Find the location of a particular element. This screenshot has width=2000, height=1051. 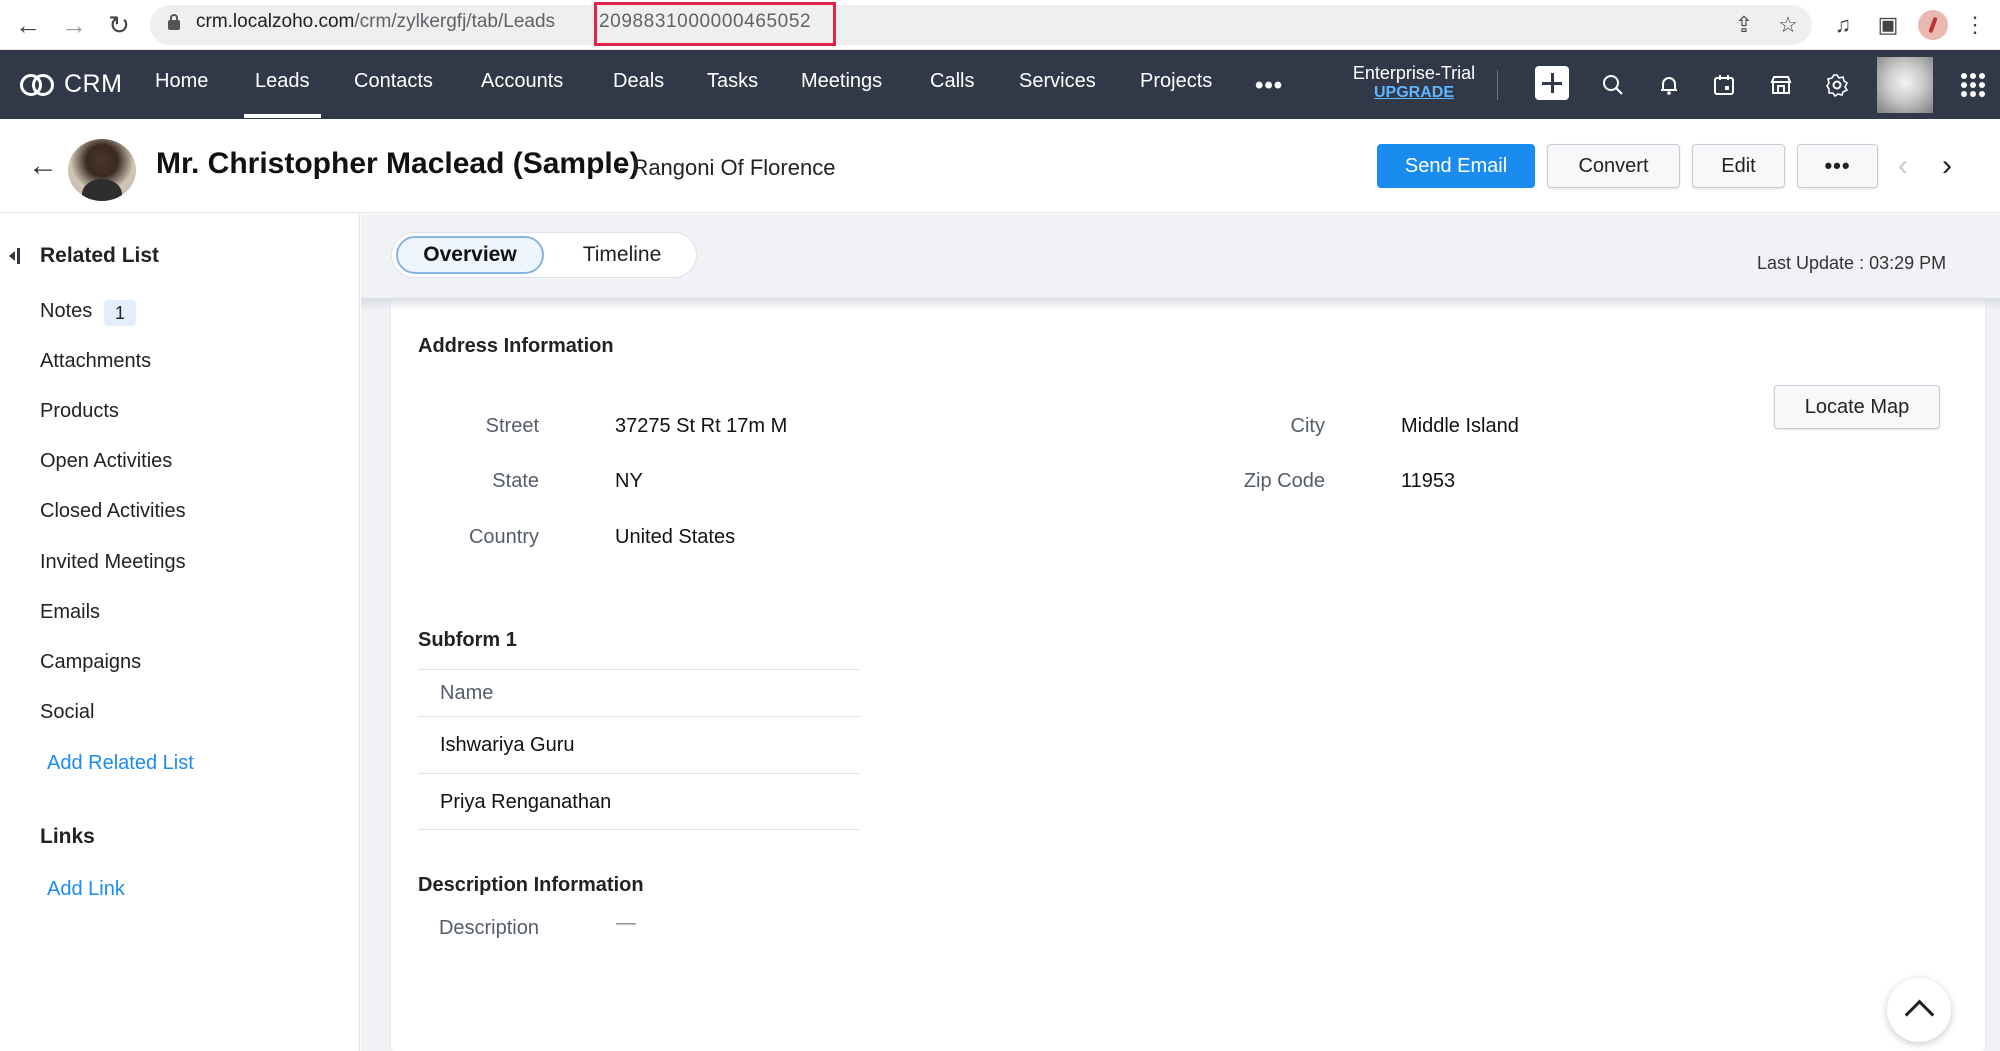

nav-meetings: Meetings is located at coordinates (841, 81).